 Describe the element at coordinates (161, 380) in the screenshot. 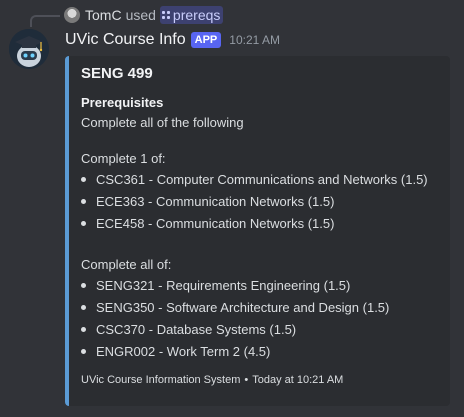

I see `footer-source: UVic Course Information System` at that location.